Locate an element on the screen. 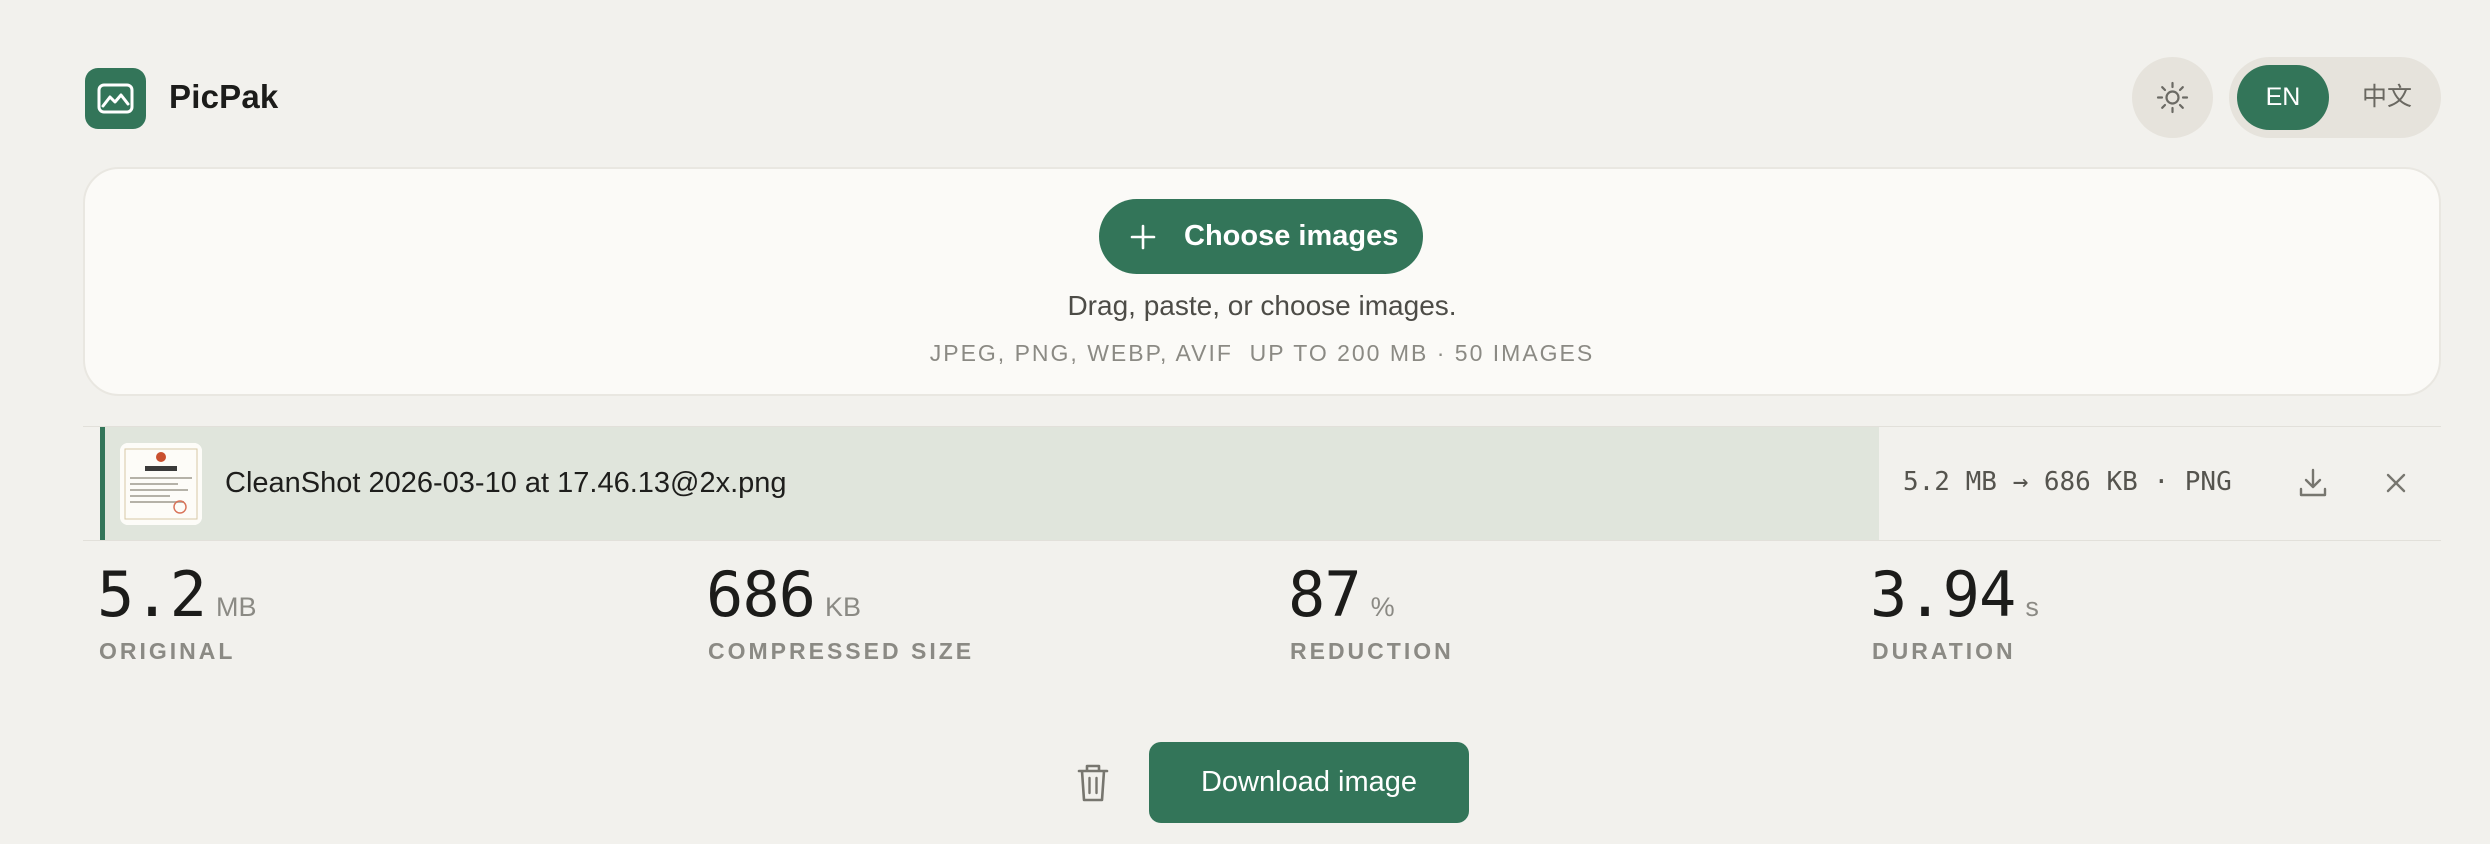 The width and height of the screenshot is (2490, 844). stat-original-label: ORIGINAL is located at coordinates (167, 651).